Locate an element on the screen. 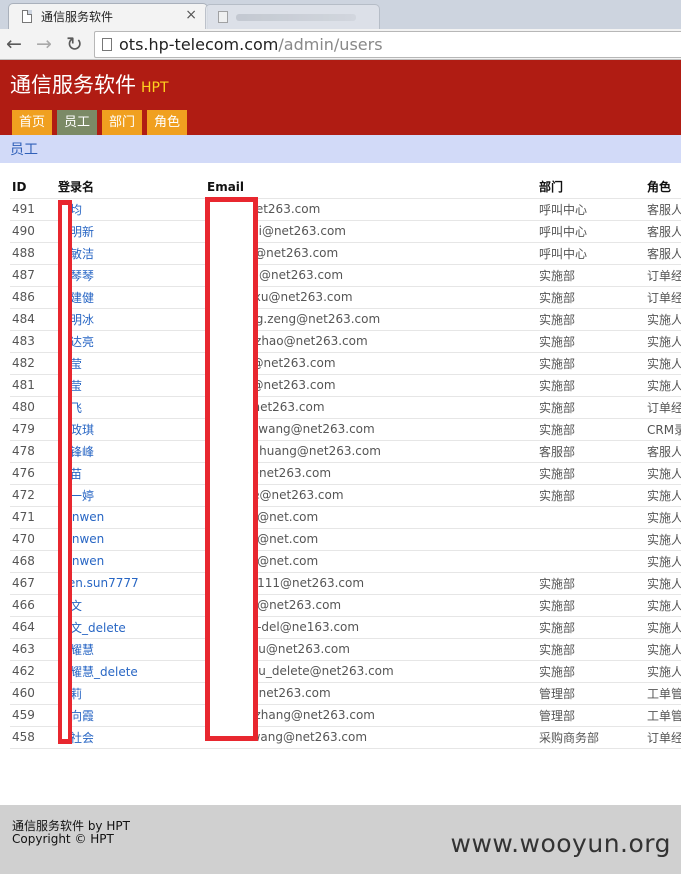 This screenshot has height=874, width=681. cell-login-link: 徐建健 is located at coordinates (130, 296).